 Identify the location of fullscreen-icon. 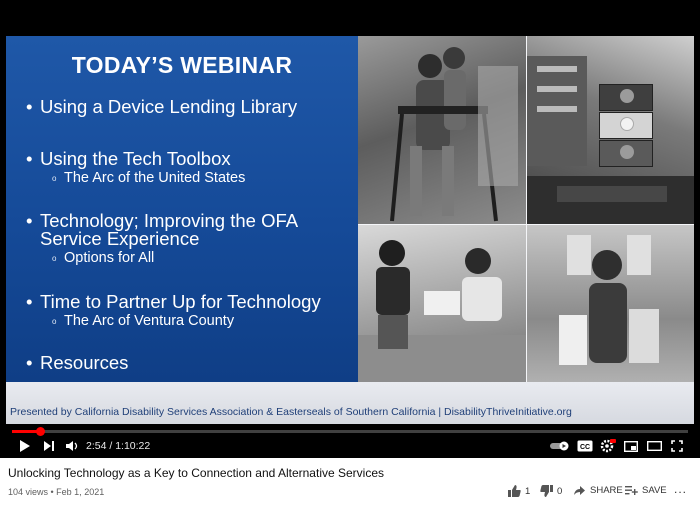
(677, 446).